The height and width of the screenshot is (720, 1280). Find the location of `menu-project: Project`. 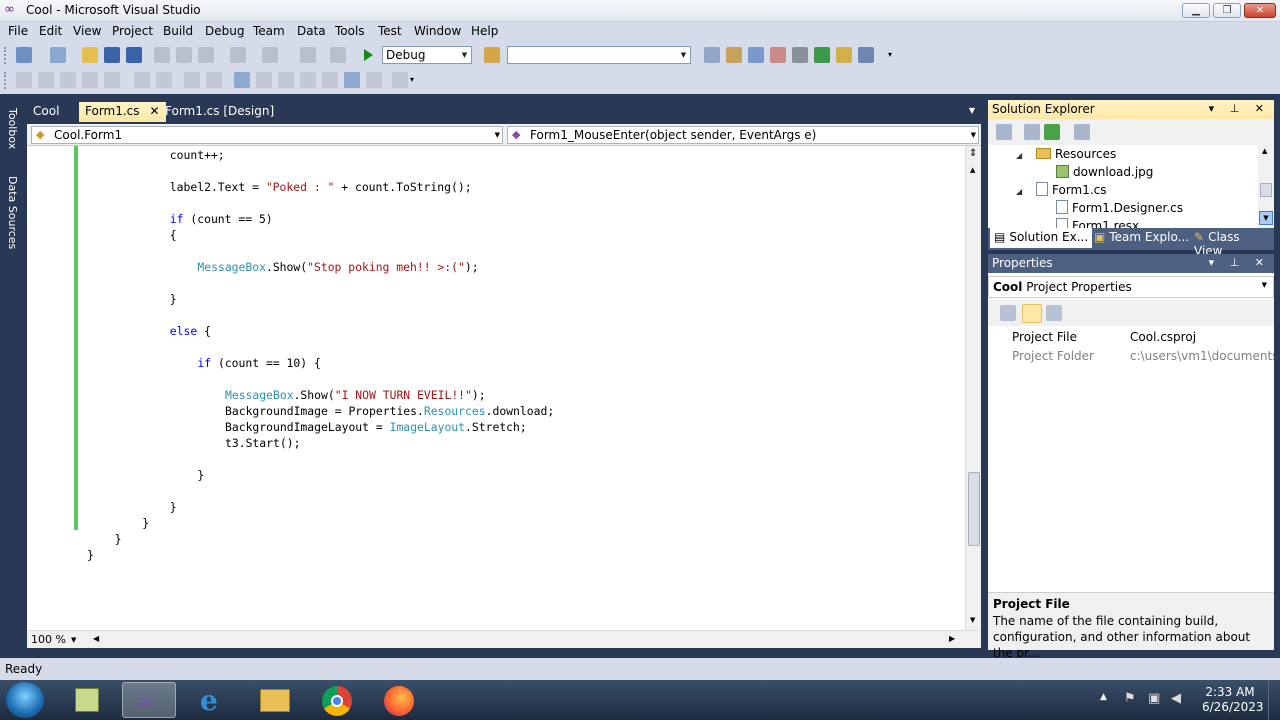

menu-project: Project is located at coordinates (132, 31).